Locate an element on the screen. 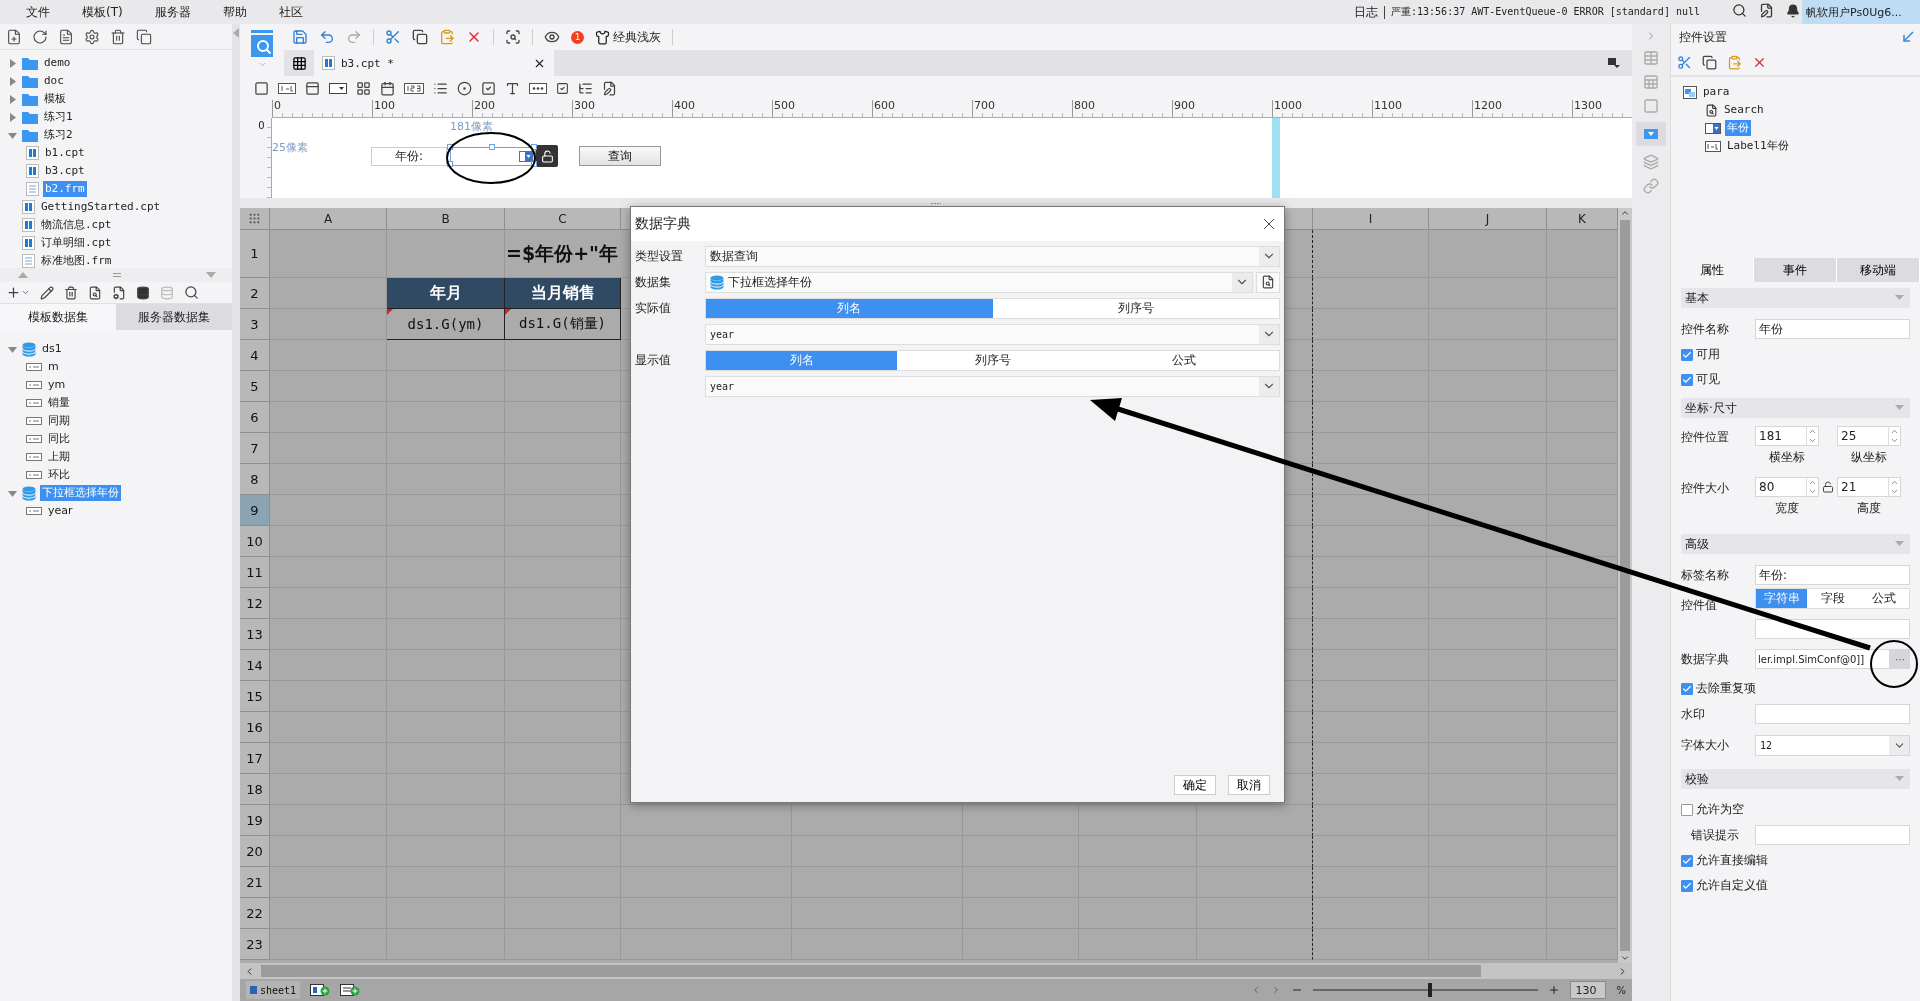 The width and height of the screenshot is (1920, 1001). tree-widget-icon is located at coordinates (585, 88).